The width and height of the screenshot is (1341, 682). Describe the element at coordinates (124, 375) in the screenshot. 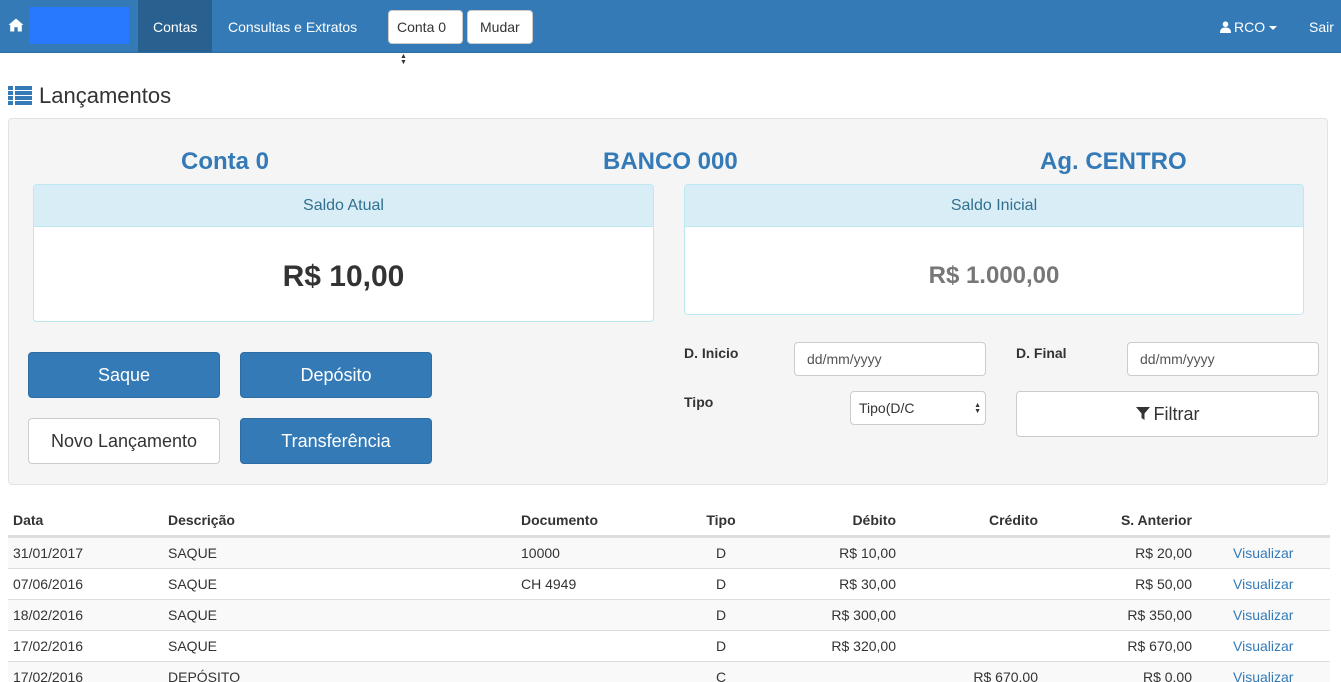

I see `saque-button: Saque` at that location.